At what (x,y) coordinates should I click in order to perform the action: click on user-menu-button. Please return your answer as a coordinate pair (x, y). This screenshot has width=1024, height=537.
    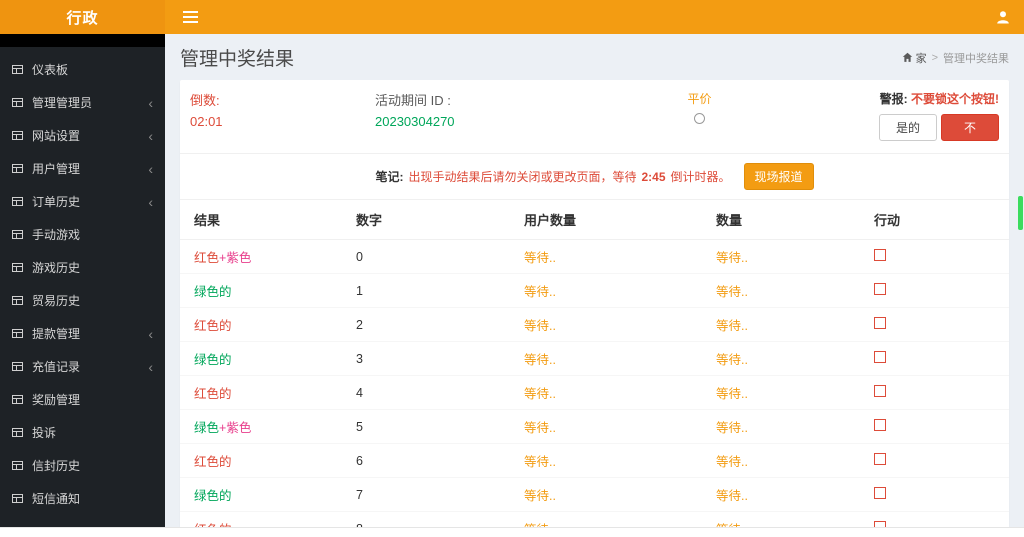
    Looking at the image, I should click on (1003, 17).